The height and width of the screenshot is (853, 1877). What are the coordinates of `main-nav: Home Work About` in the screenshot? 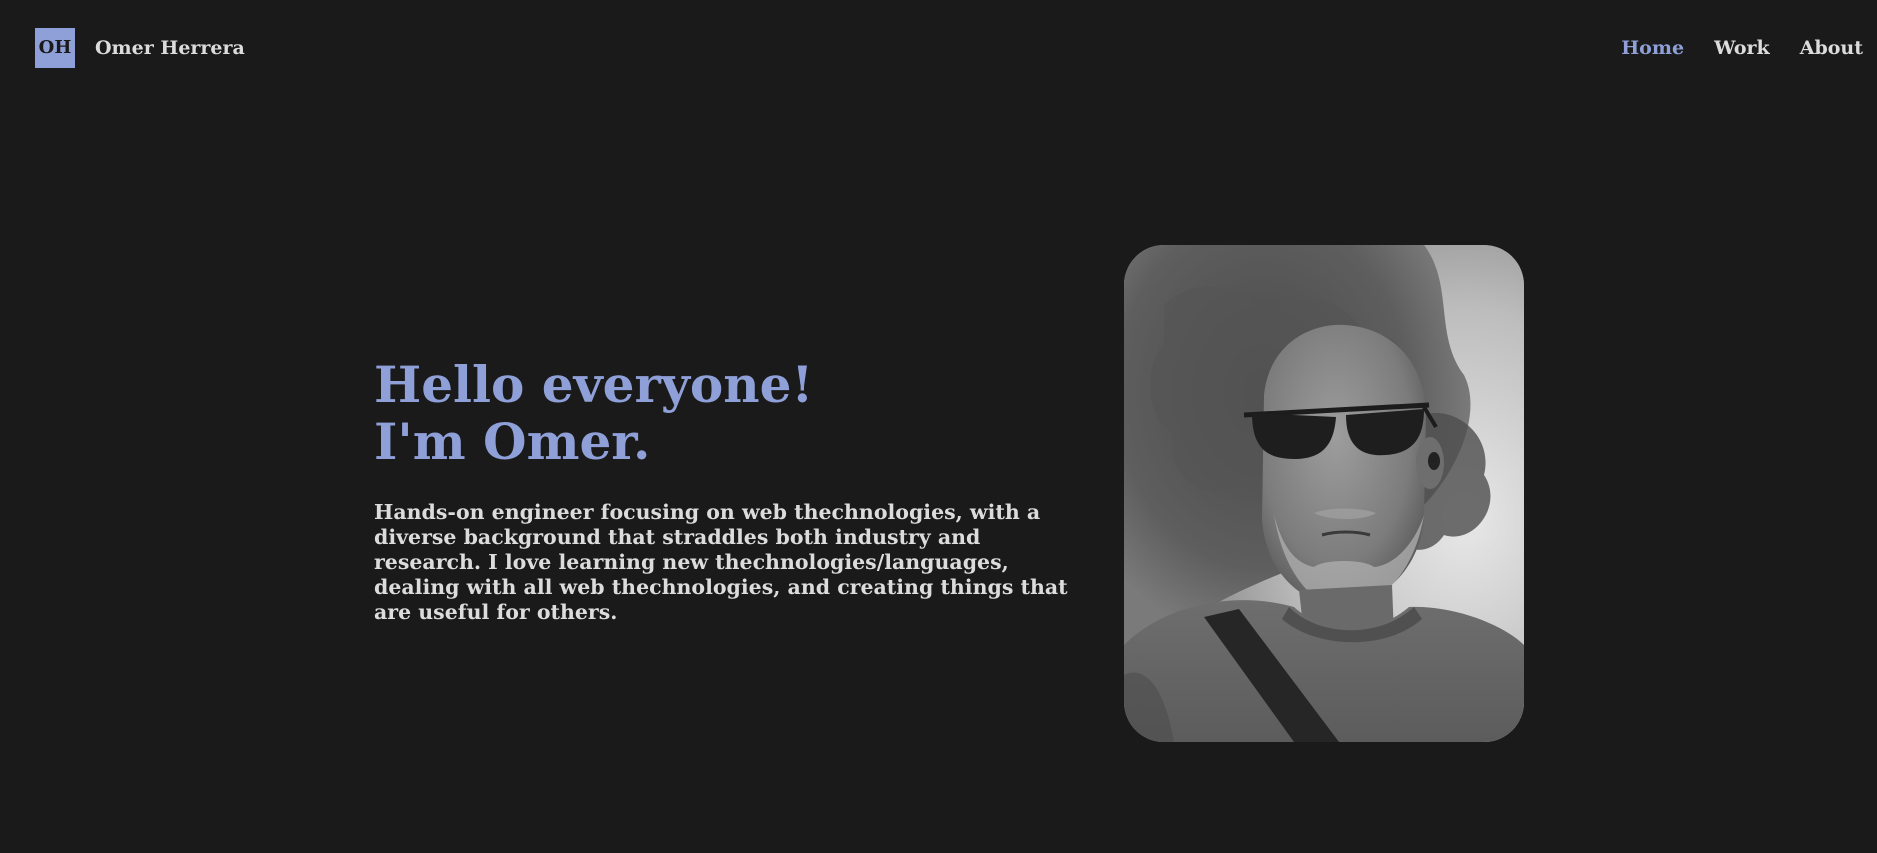 It's located at (1742, 48).